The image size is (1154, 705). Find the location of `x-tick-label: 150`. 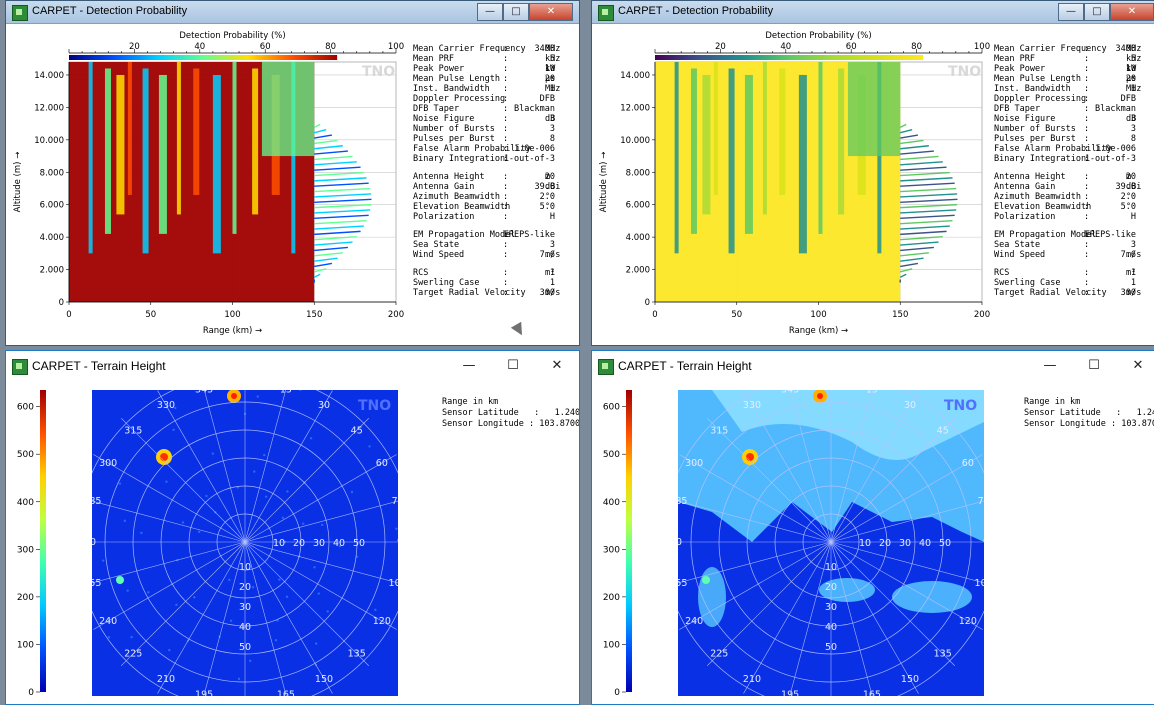

x-tick-label: 150 is located at coordinates (314, 315).